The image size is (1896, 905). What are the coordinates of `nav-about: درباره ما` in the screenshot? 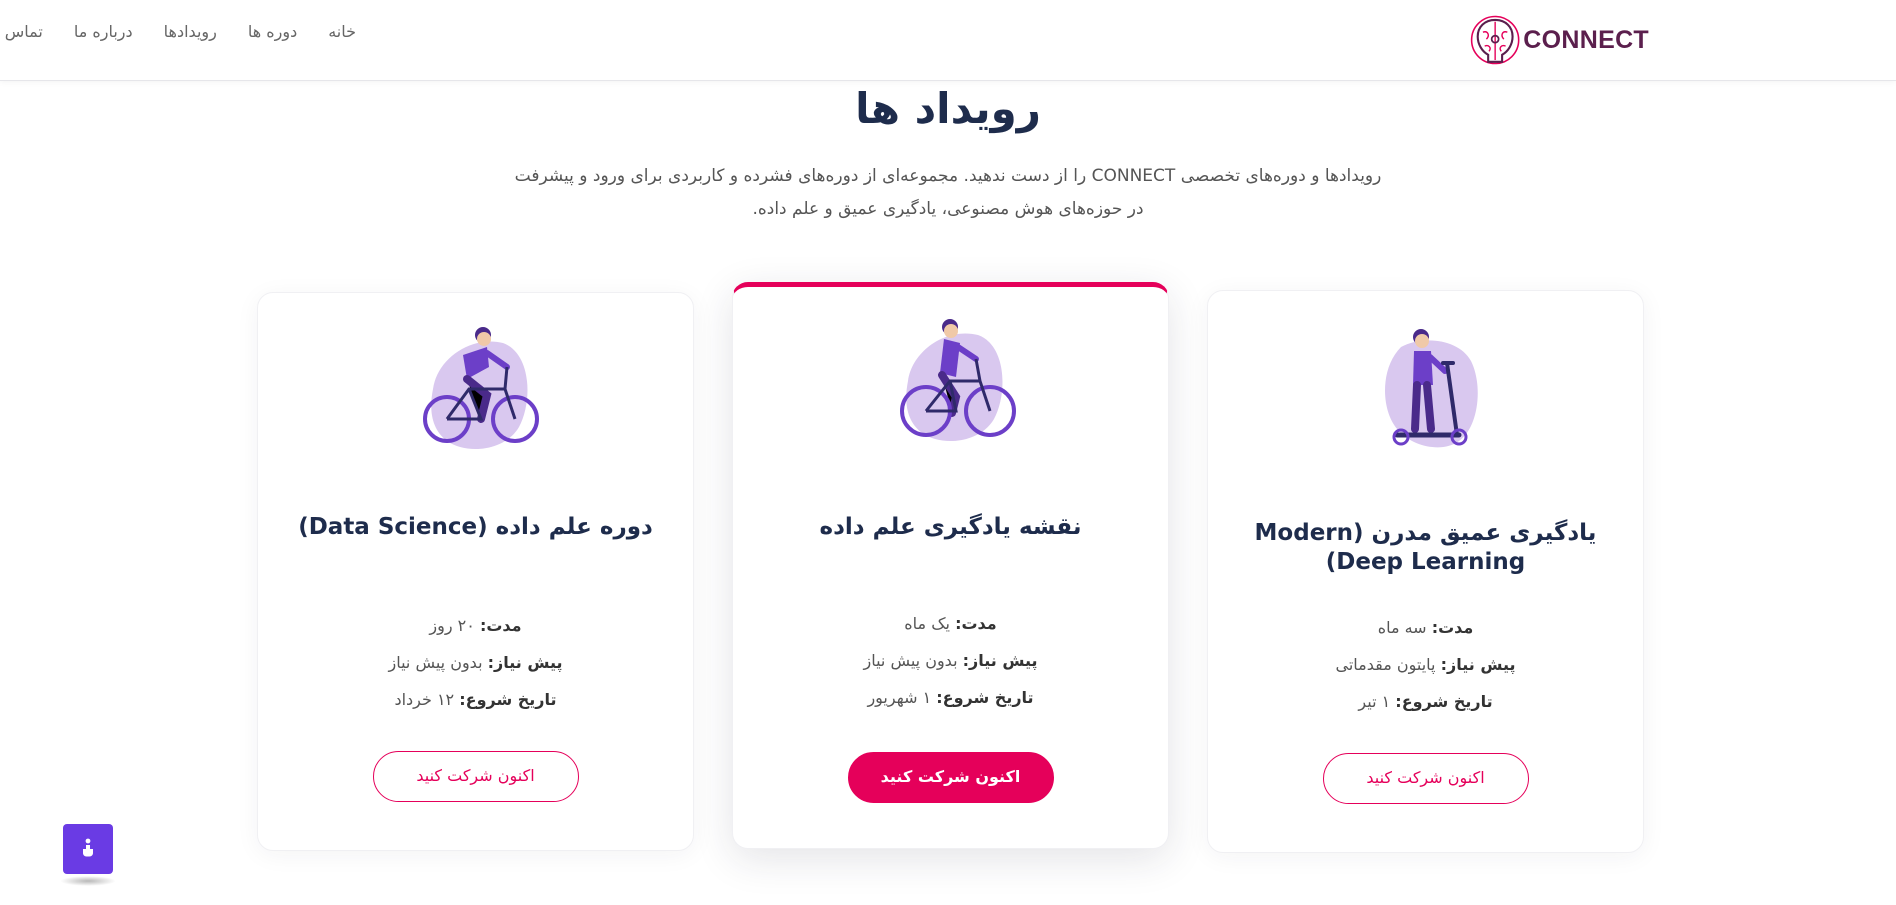 It's located at (103, 31).